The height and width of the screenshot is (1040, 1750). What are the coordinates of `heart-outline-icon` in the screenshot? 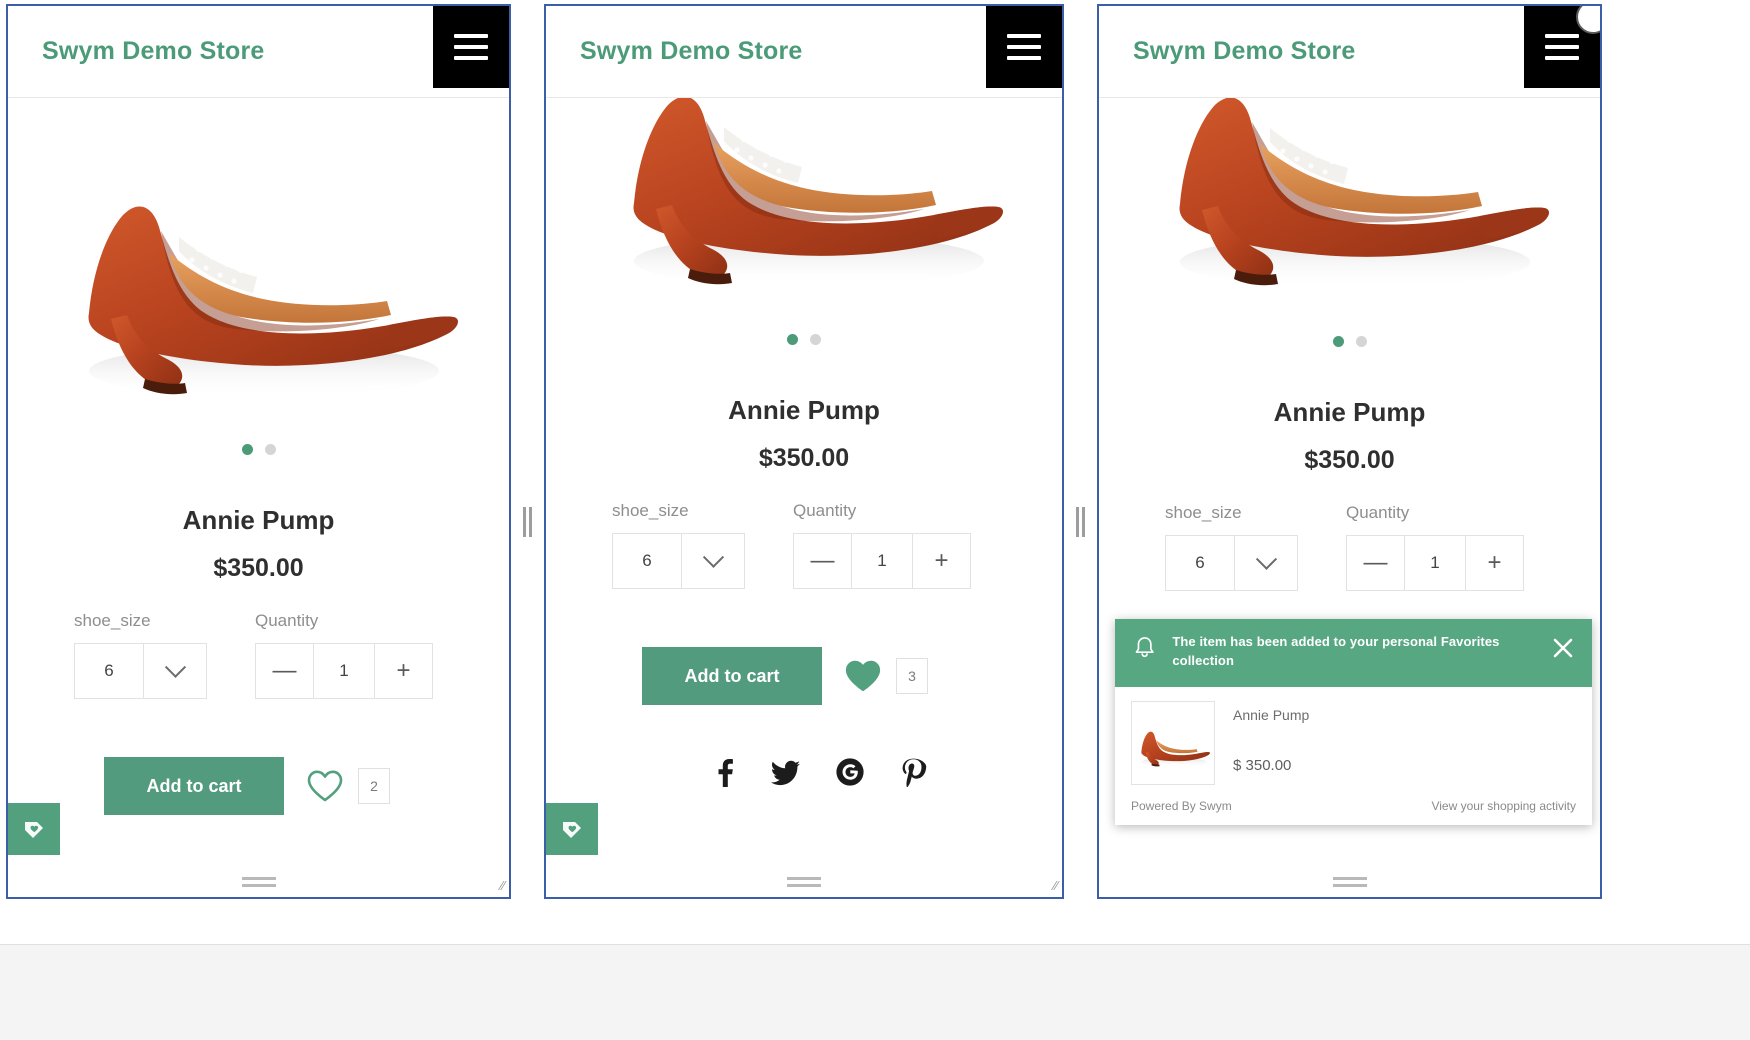 It's located at (325, 786).